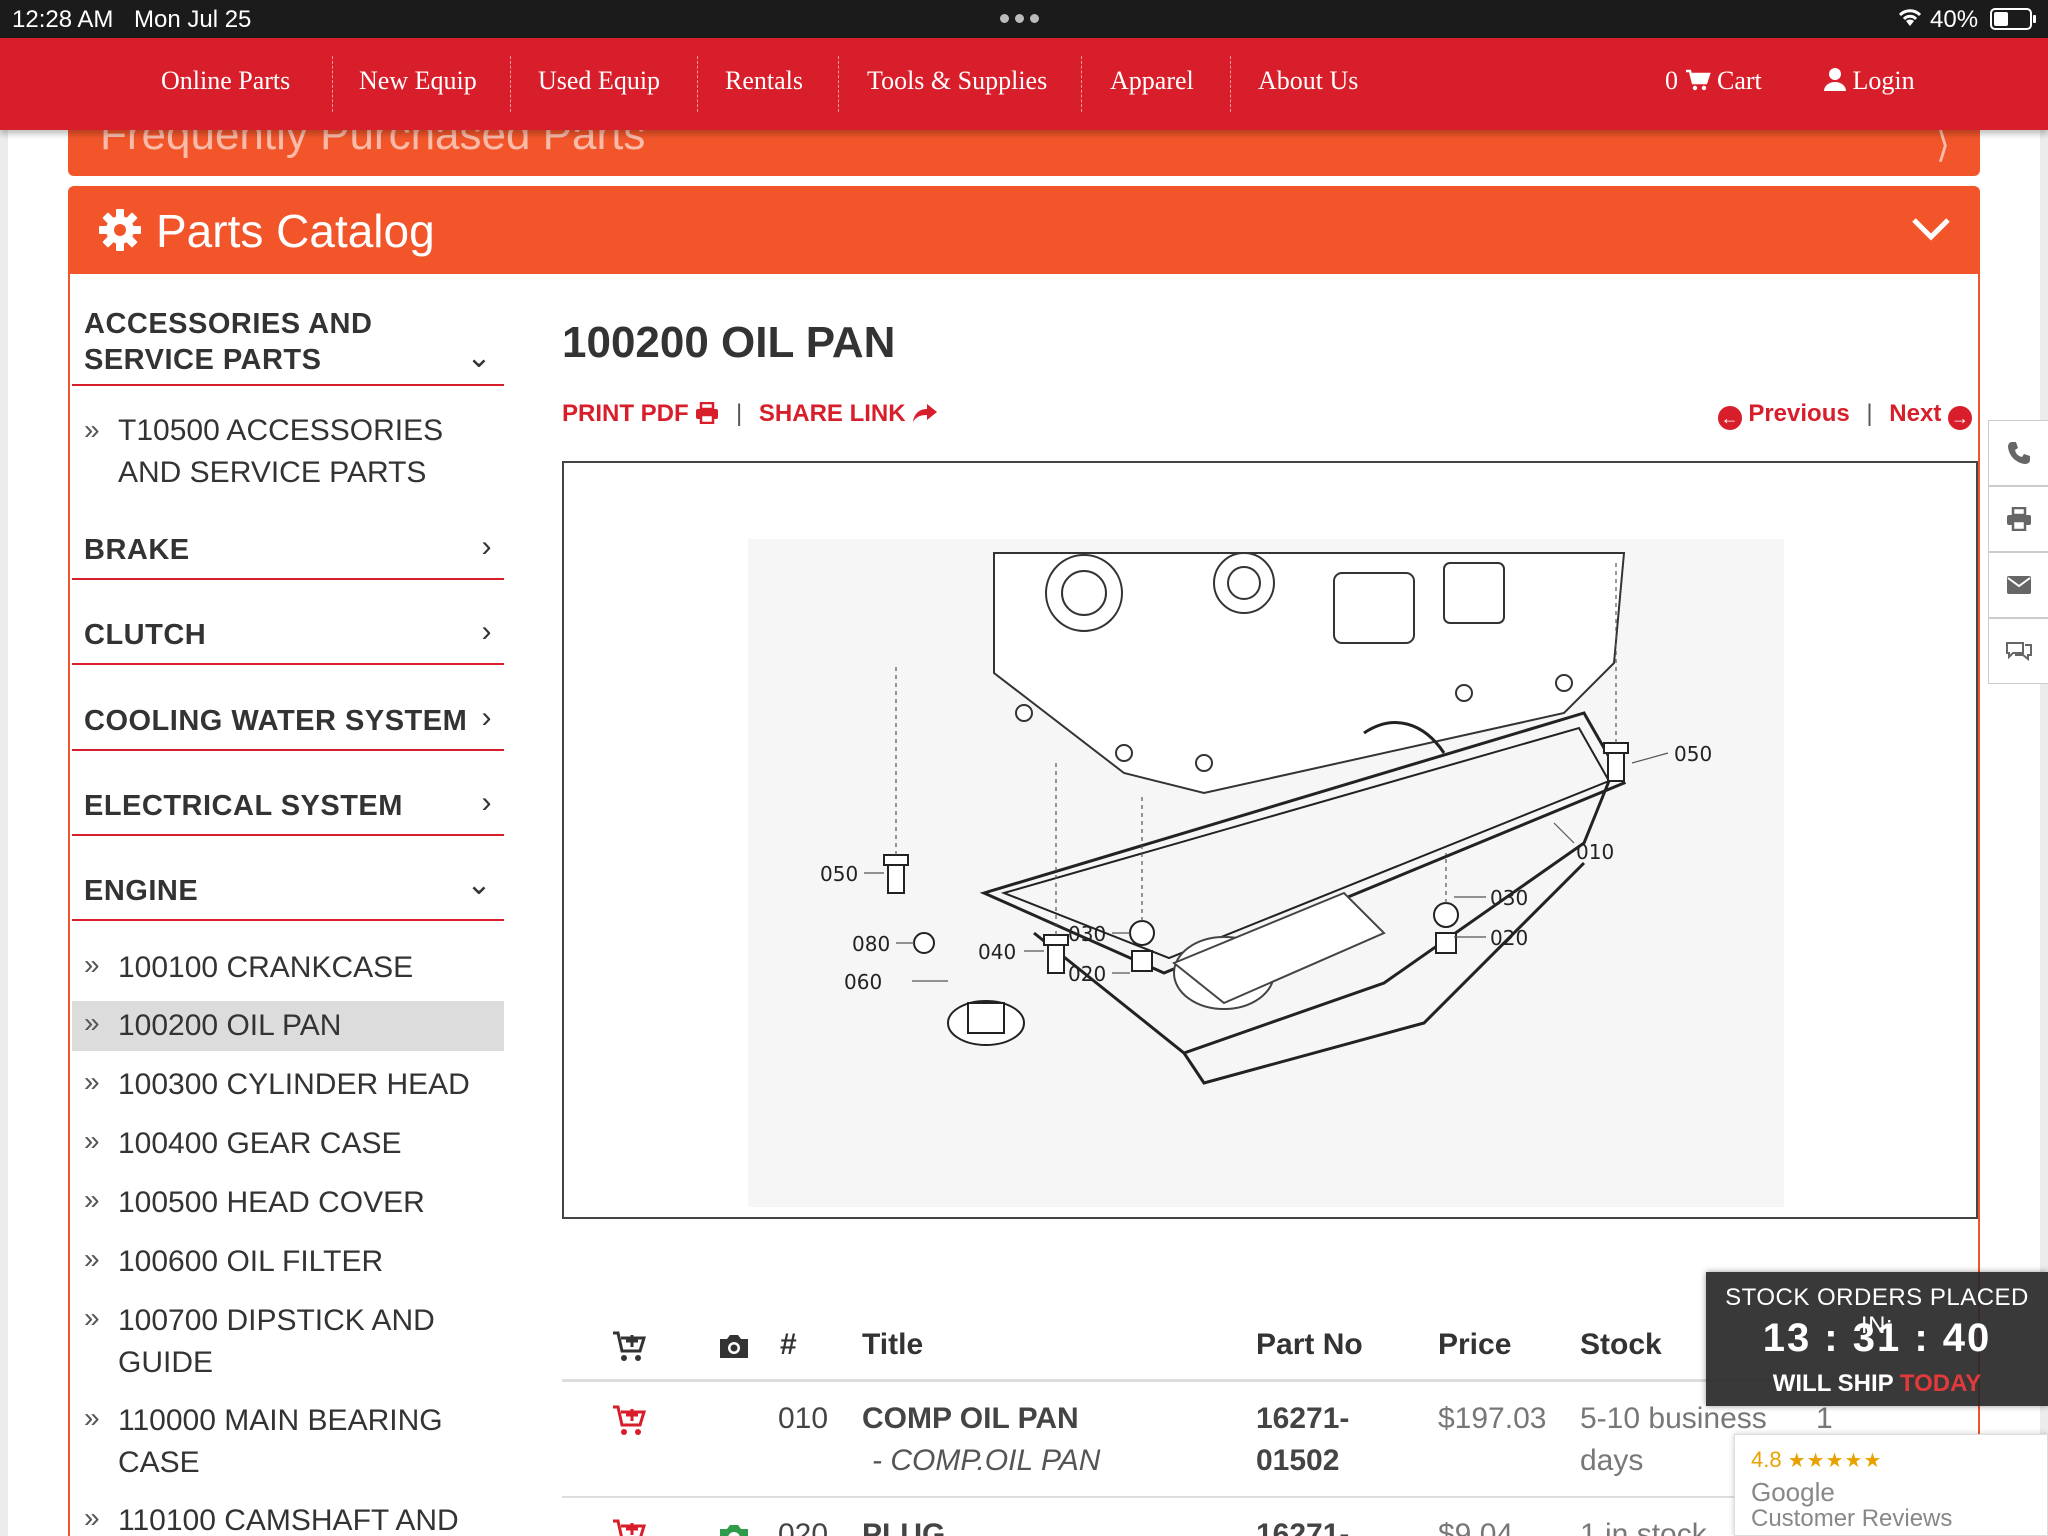  Describe the element at coordinates (288, 1085) in the screenshot. I see `sidebar-item-100300: » 100300 CYLINDER HEAD` at that location.